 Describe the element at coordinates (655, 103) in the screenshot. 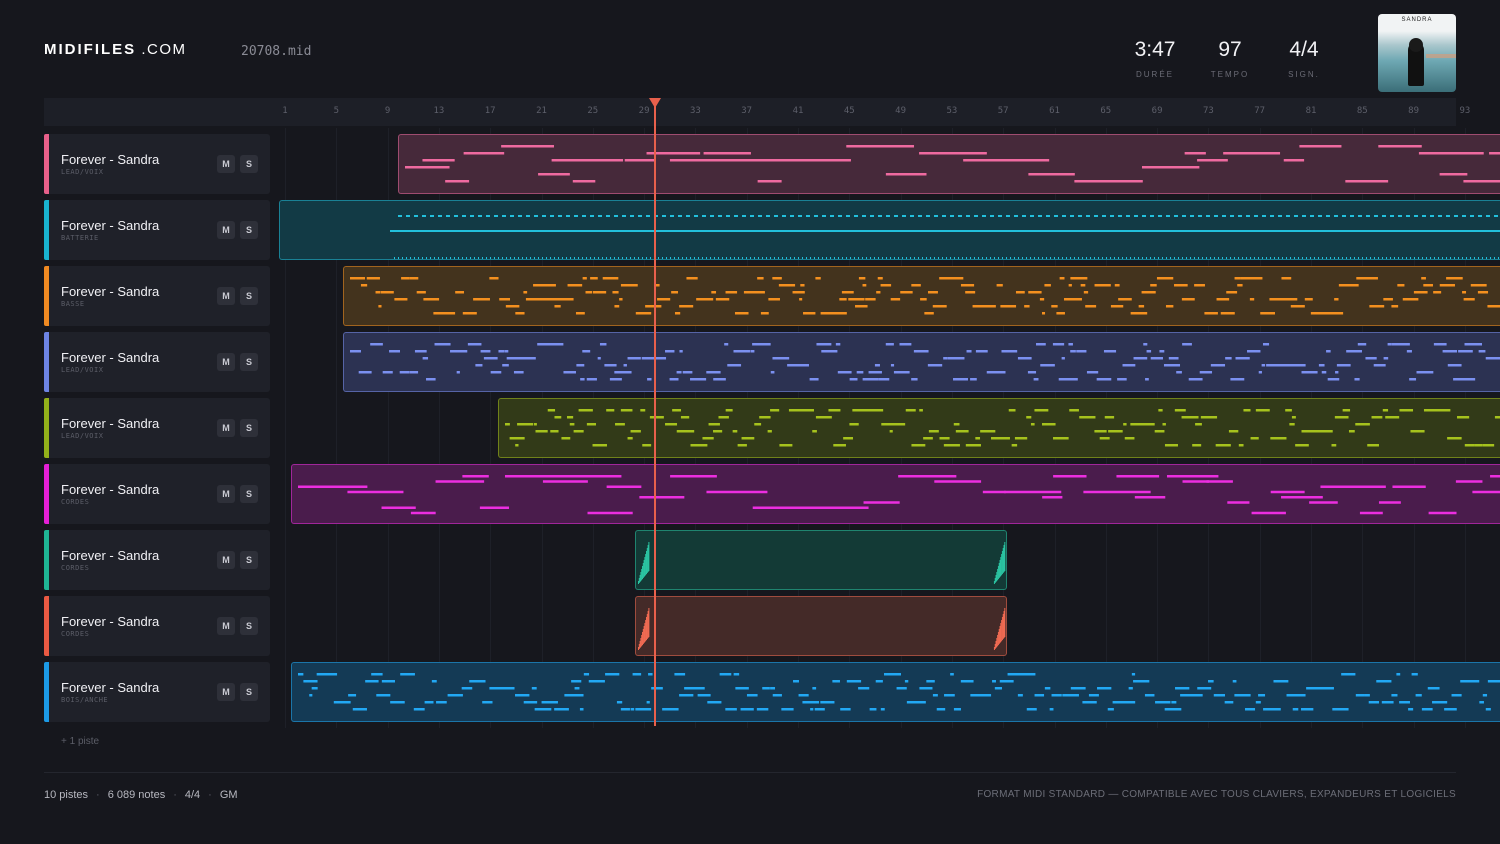

I see `playhead-handle` at that location.